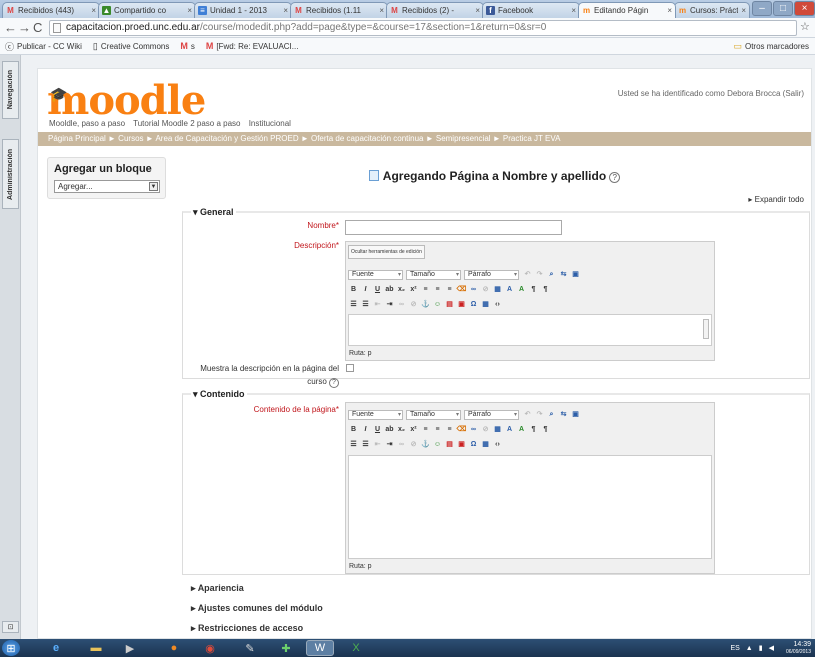 The height and width of the screenshot is (657, 815). Describe the element at coordinates (449, 305) in the screenshot. I see `media-icon: ▤` at that location.